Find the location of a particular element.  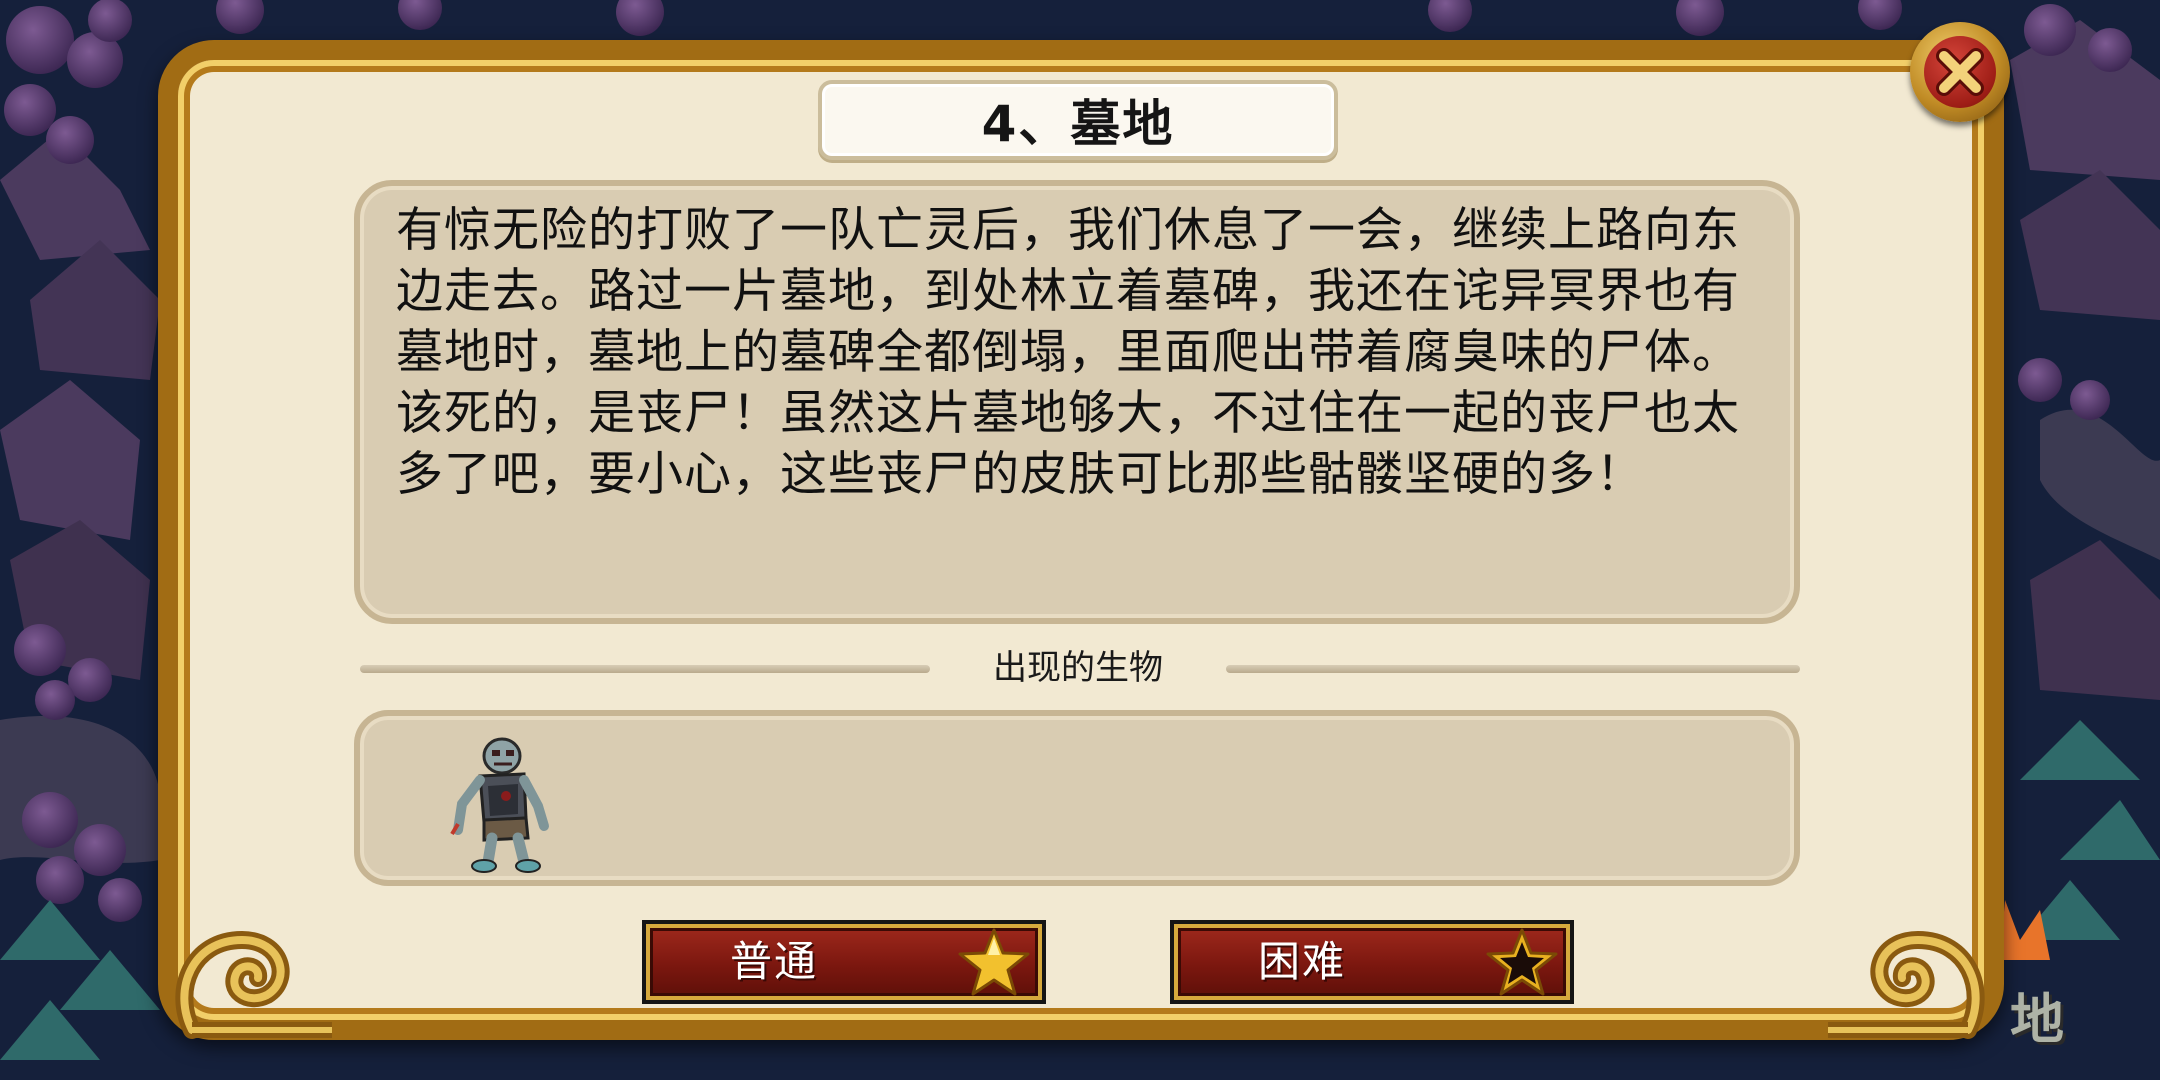

close-button is located at coordinates (1960, 72).